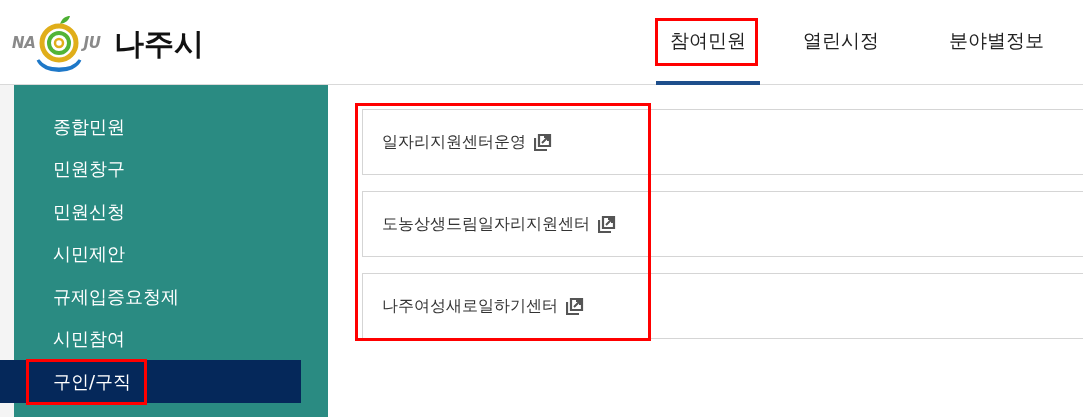  What do you see at coordinates (24, 43) in the screenshot?
I see `logo-text: NA` at bounding box center [24, 43].